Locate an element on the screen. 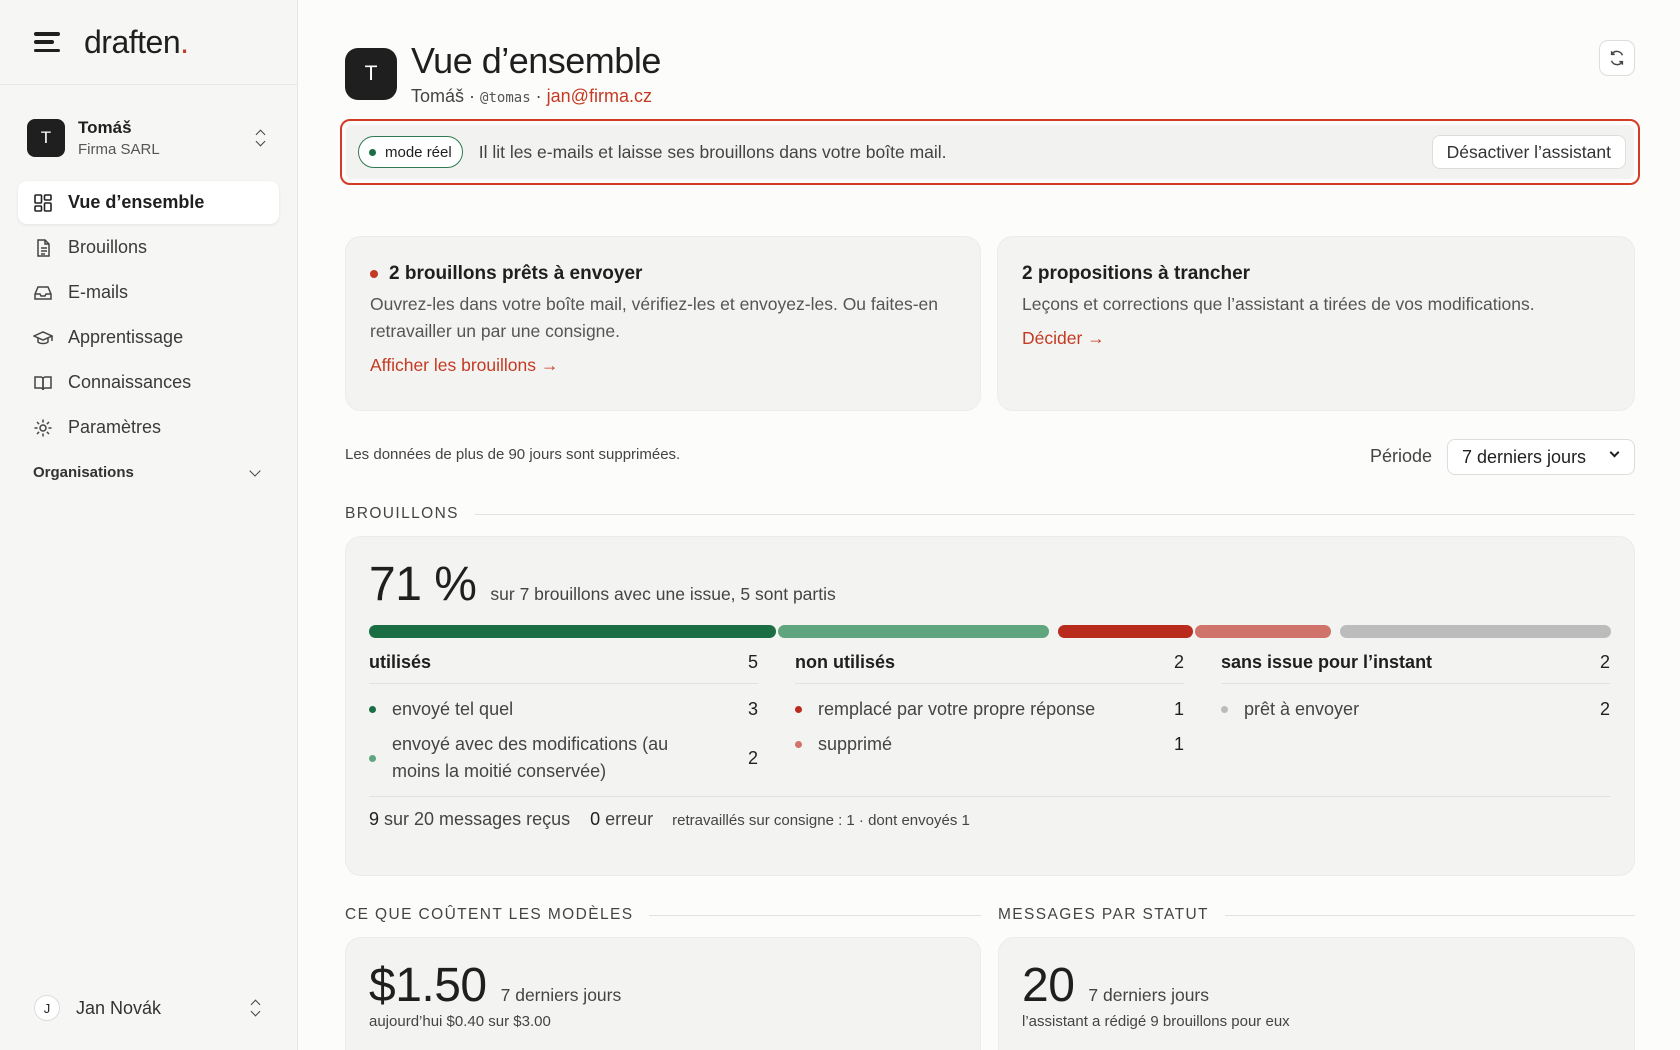 The image size is (1680, 1050). inbox-icon is located at coordinates (43, 292).